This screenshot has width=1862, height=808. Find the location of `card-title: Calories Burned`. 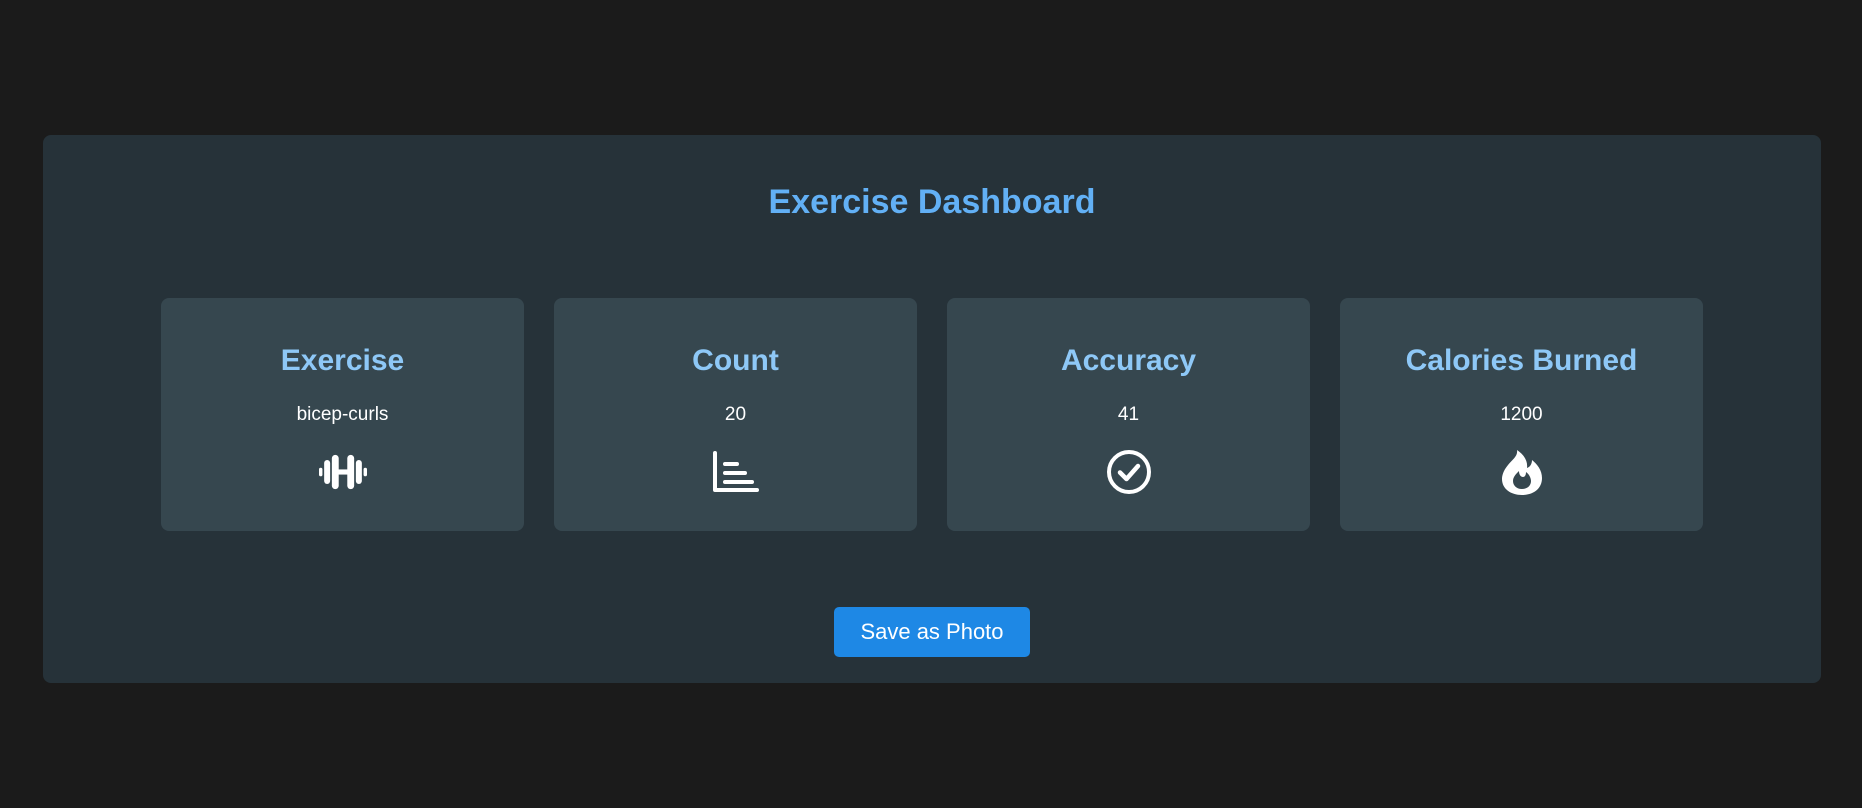

card-title: Calories Burned is located at coordinates (1521, 360).